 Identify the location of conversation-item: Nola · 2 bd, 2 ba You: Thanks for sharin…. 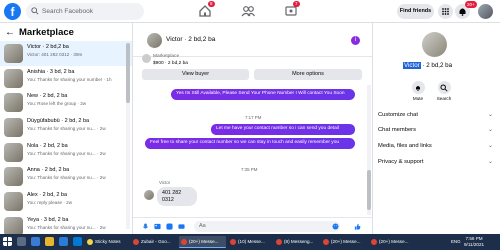
(66, 152).